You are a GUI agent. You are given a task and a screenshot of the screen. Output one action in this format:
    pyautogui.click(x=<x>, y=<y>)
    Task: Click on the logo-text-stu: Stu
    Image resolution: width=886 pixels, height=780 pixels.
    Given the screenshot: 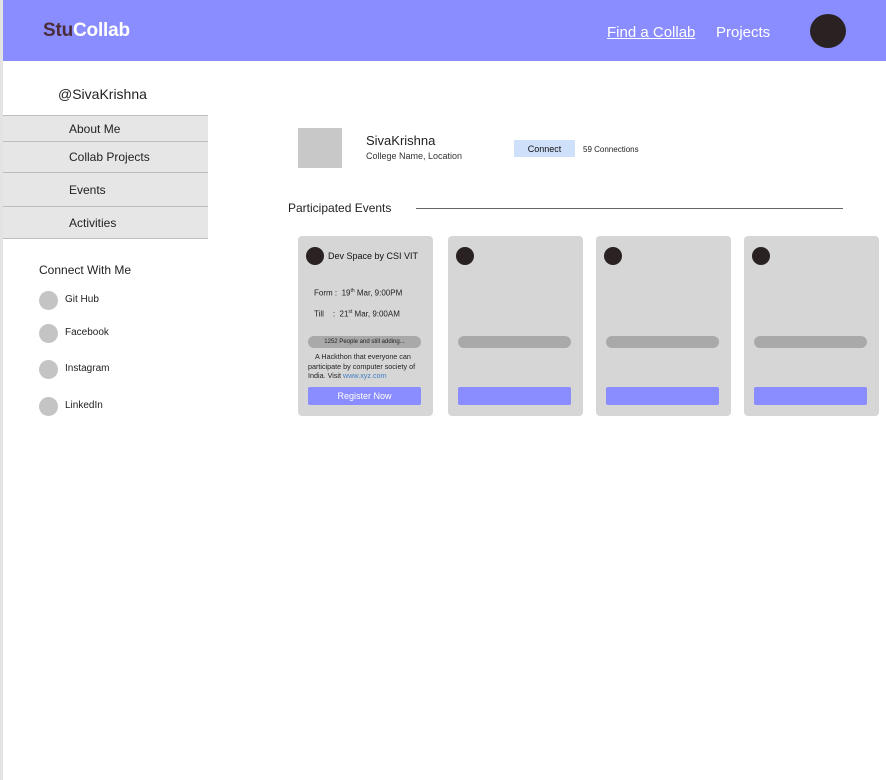 What is the action you would take?
    pyautogui.click(x=58, y=30)
    